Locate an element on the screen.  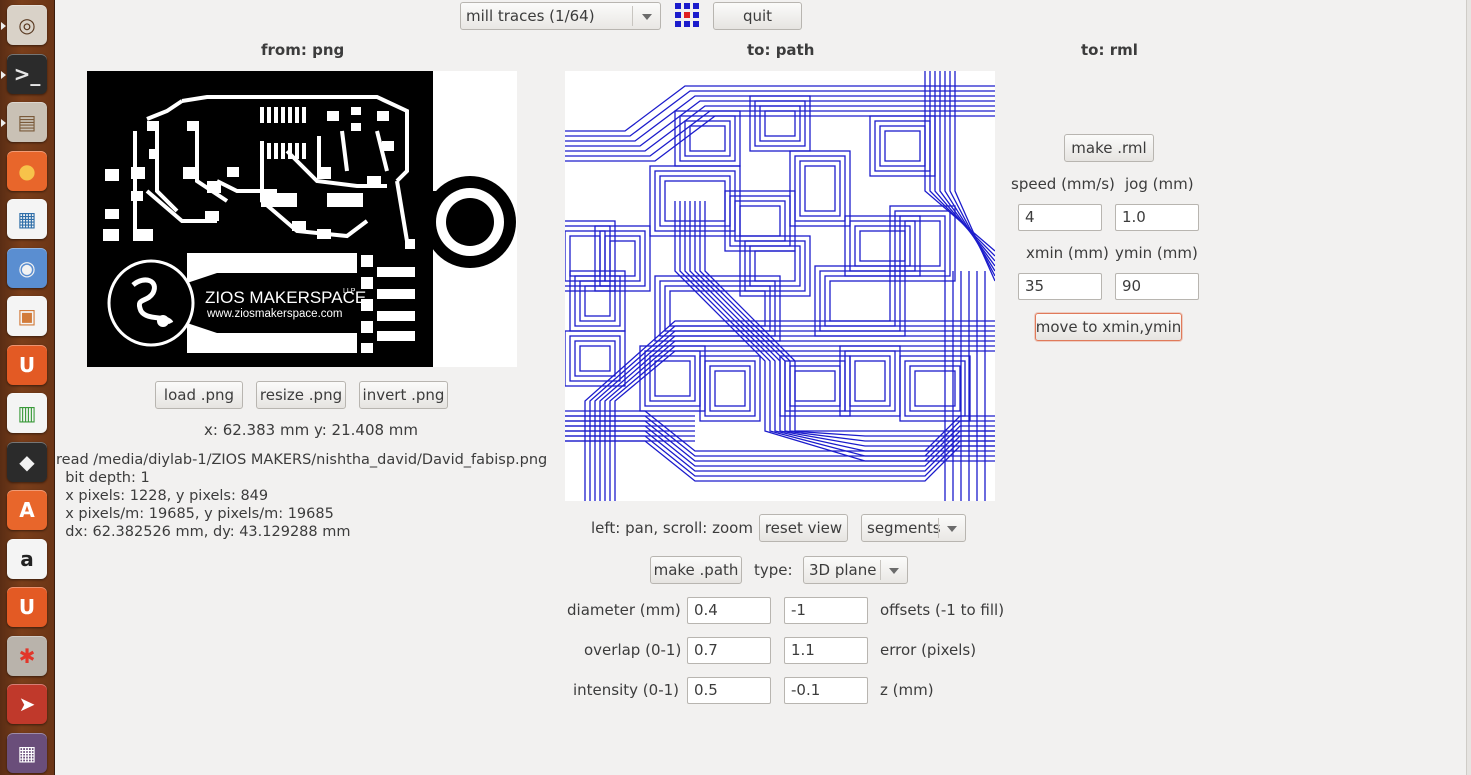
z-label: z (mm) is located at coordinates (907, 690).